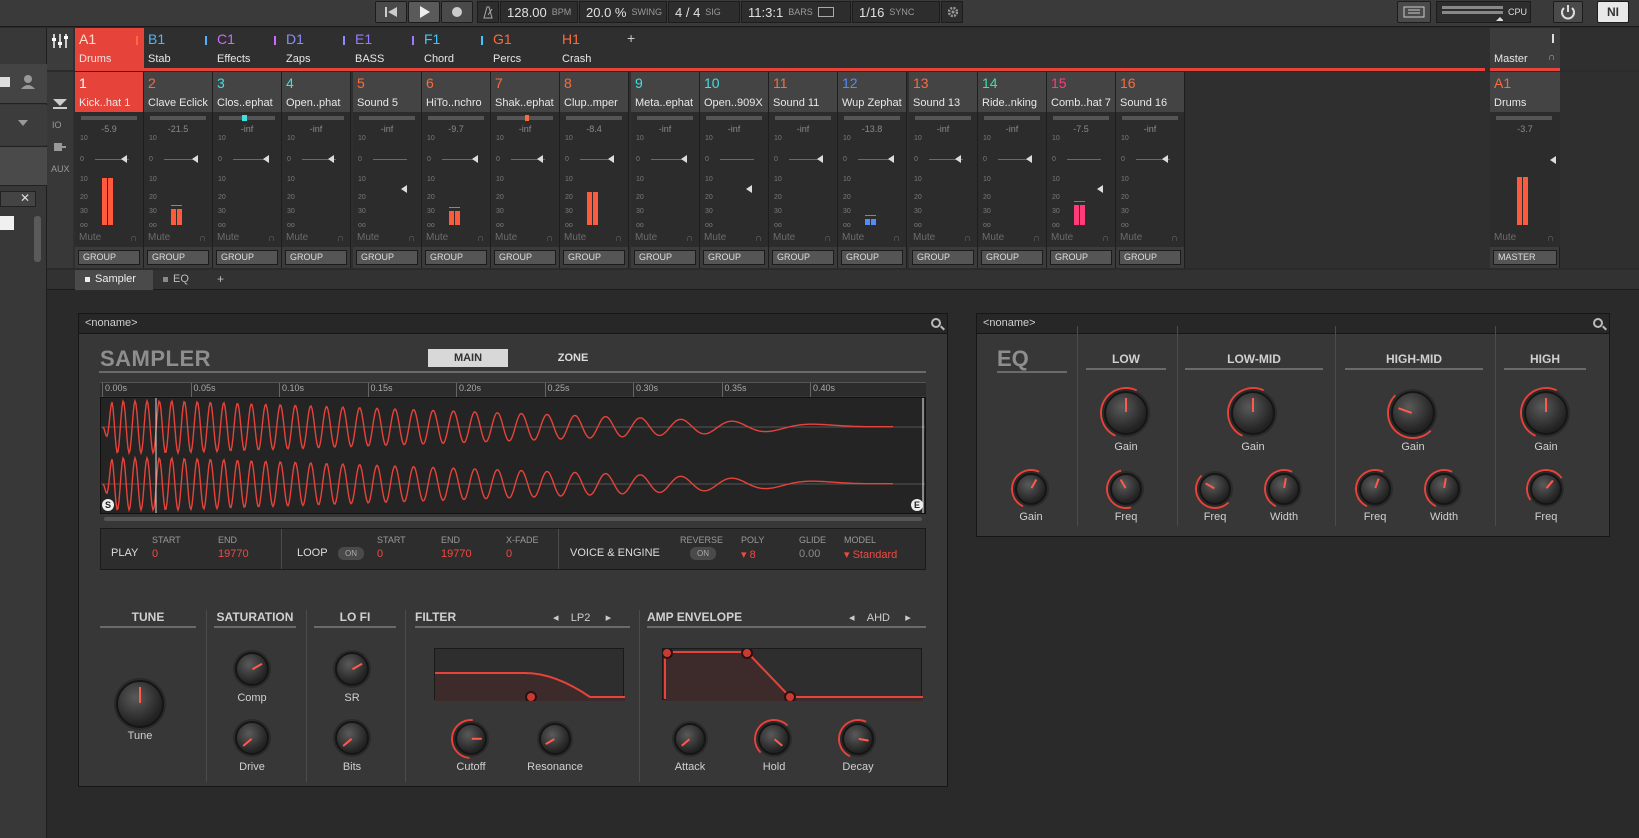 Image resolution: width=1639 pixels, height=838 pixels. Describe the element at coordinates (352, 669) in the screenshot. I see `sr-knob` at that location.